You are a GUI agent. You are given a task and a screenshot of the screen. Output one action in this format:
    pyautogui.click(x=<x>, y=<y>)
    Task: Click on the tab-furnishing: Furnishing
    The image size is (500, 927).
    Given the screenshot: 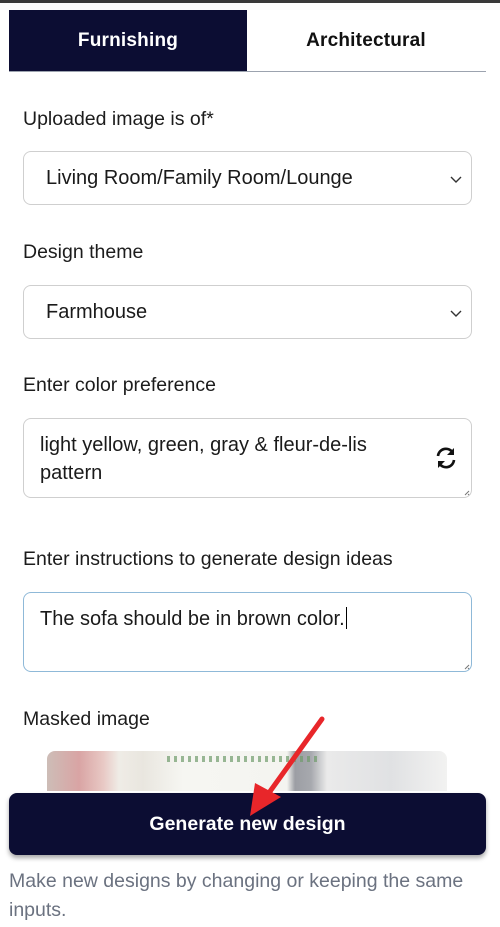 What is the action you would take?
    pyautogui.click(x=128, y=40)
    